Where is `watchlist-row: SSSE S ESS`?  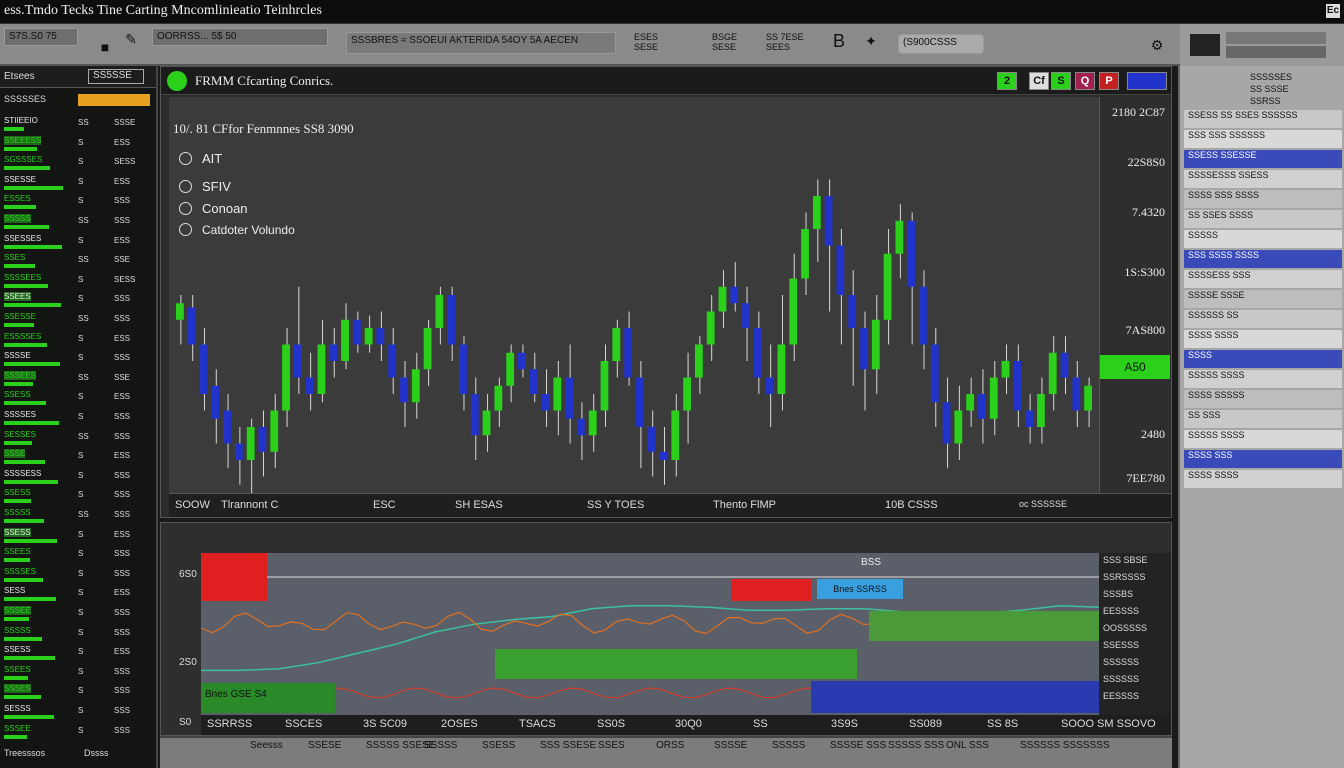
watchlist-row: SSSE S ESS is located at coordinates (79, 458).